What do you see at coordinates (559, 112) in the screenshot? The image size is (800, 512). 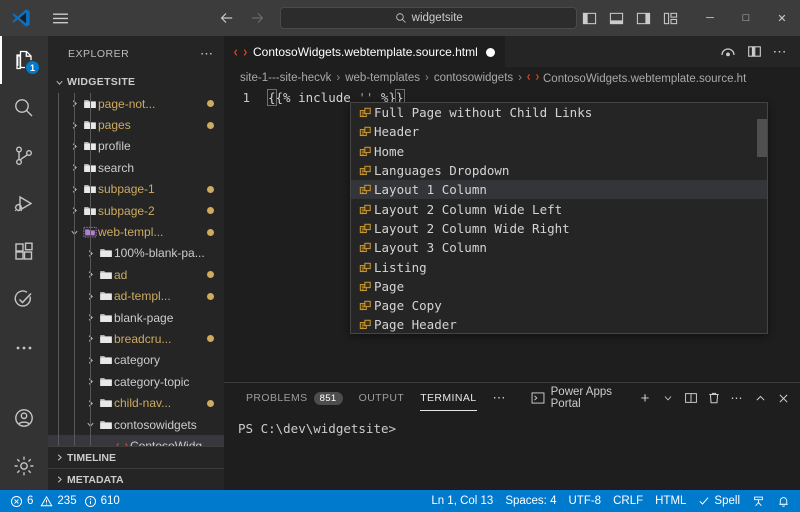 I see `suggestion-item: Full Page without Child Links` at bounding box center [559, 112].